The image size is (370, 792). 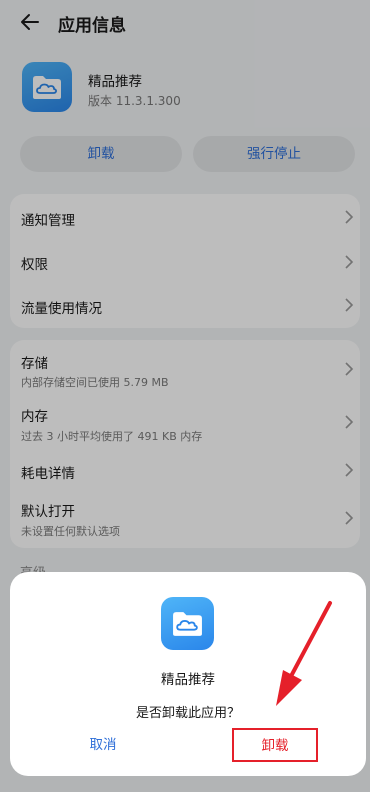 I want to click on cancel-button: 取消, so click(x=103, y=745).